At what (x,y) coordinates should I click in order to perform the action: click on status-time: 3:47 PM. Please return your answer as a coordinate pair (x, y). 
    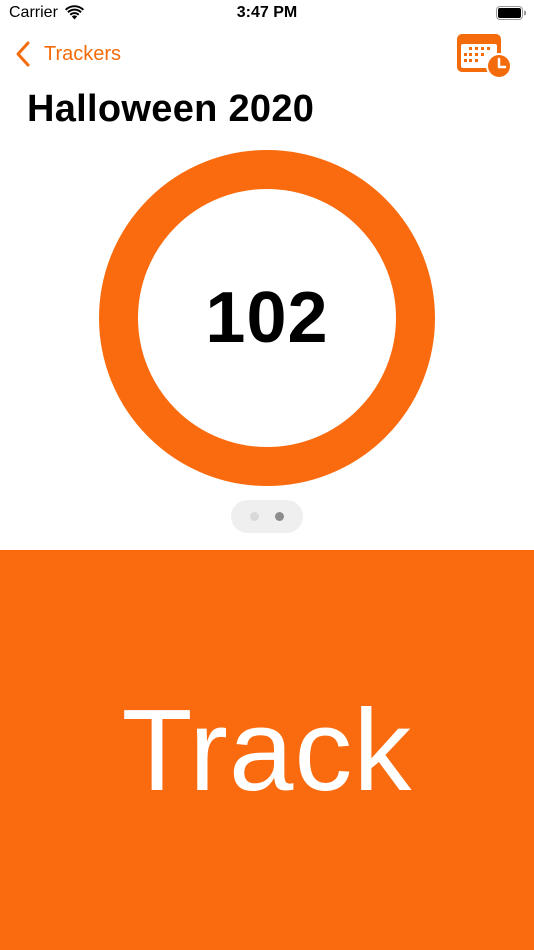
    Looking at the image, I should click on (267, 12).